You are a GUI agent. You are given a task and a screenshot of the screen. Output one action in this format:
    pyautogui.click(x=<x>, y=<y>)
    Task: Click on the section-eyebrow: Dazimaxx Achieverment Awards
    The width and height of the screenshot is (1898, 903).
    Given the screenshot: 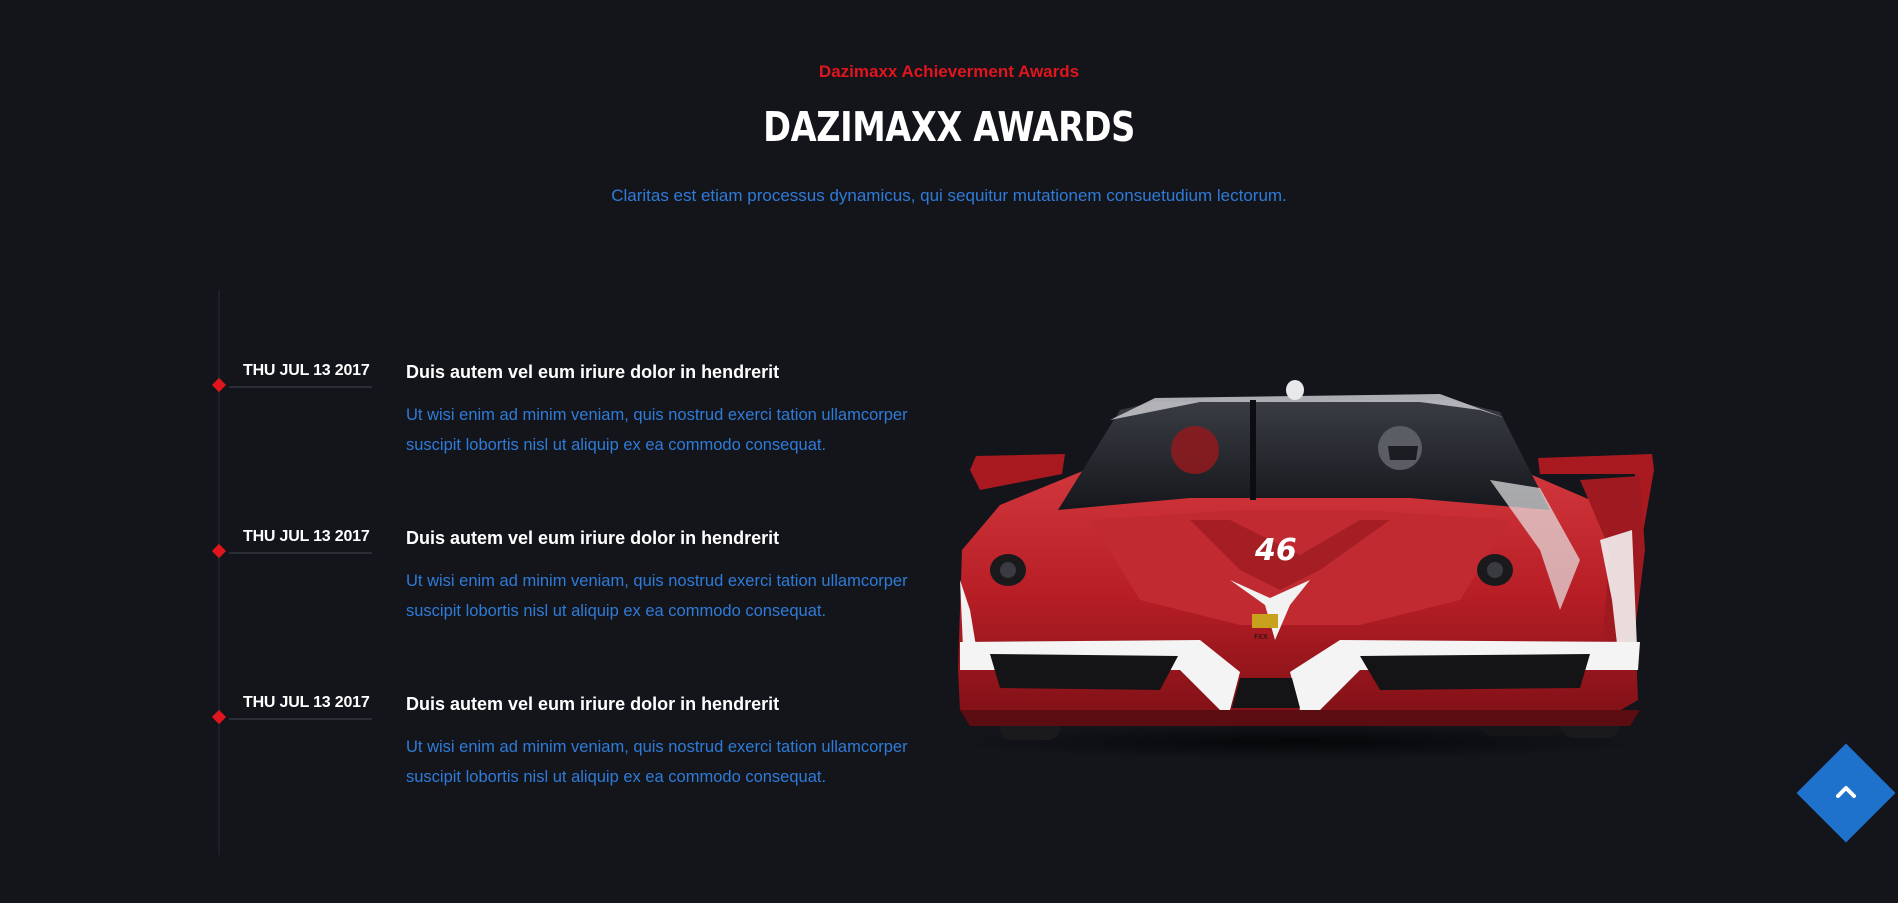 What is the action you would take?
    pyautogui.click(x=949, y=71)
    